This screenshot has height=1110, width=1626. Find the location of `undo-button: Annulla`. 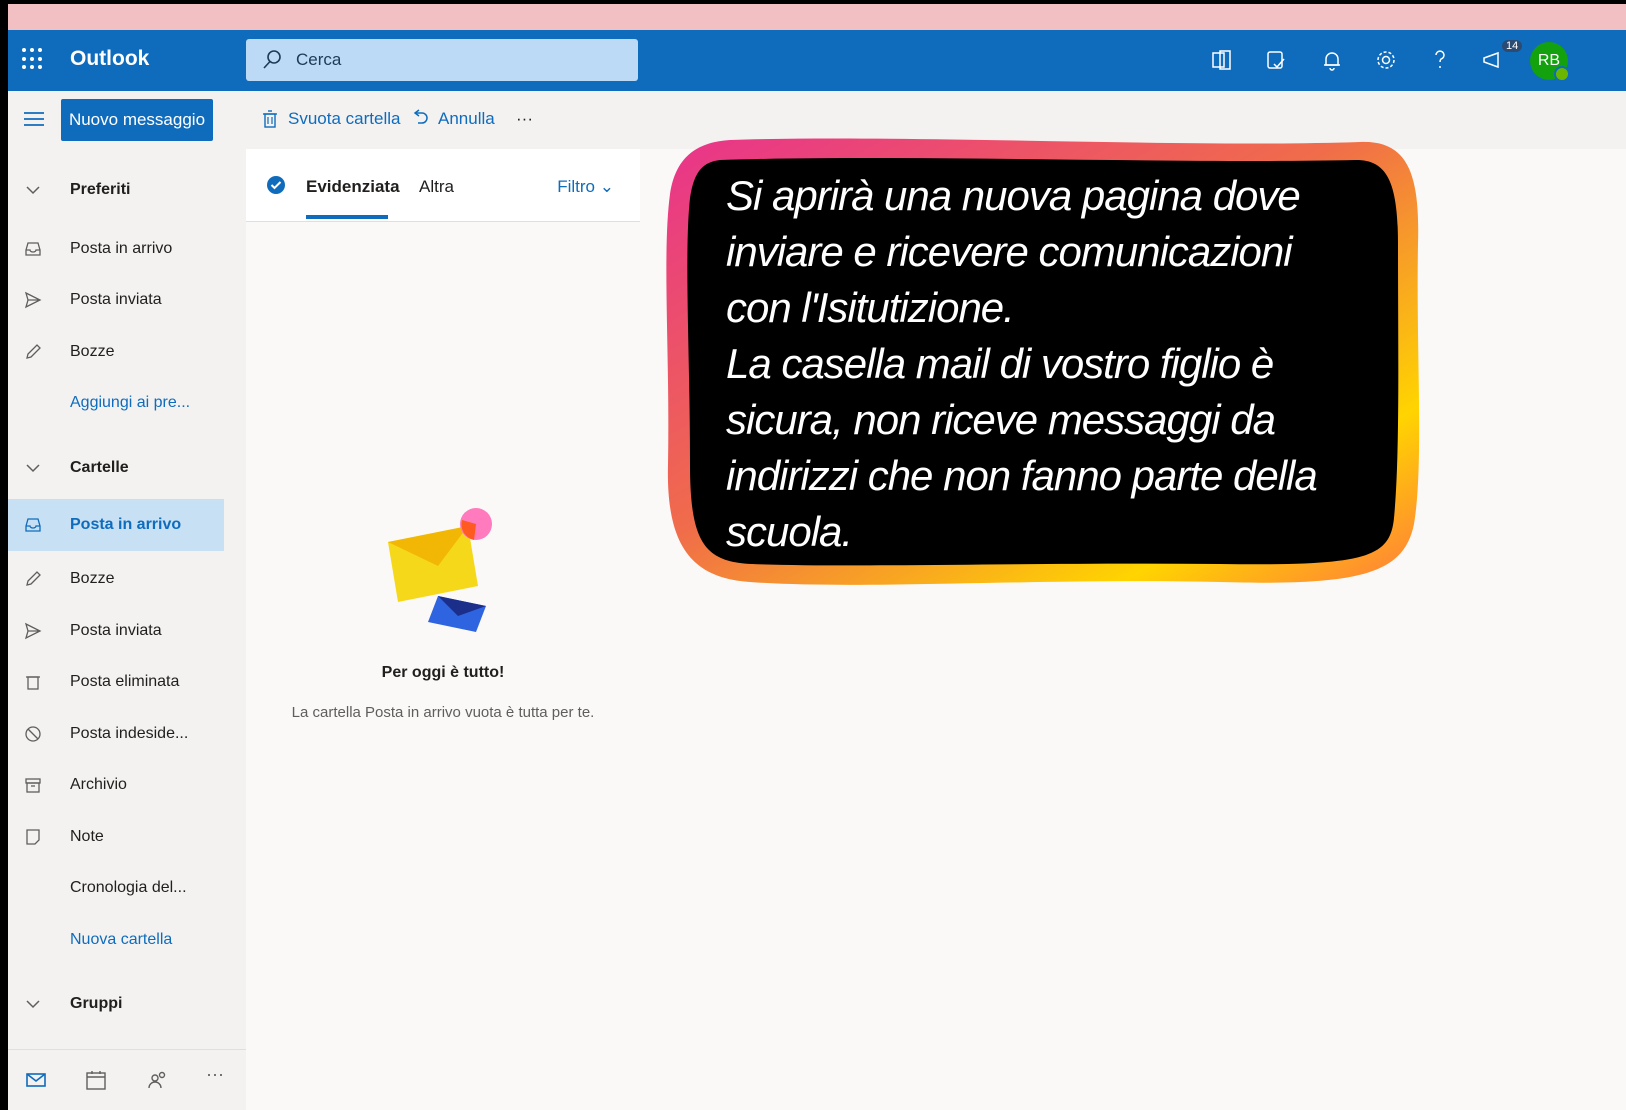

undo-button: Annulla is located at coordinates (452, 119).